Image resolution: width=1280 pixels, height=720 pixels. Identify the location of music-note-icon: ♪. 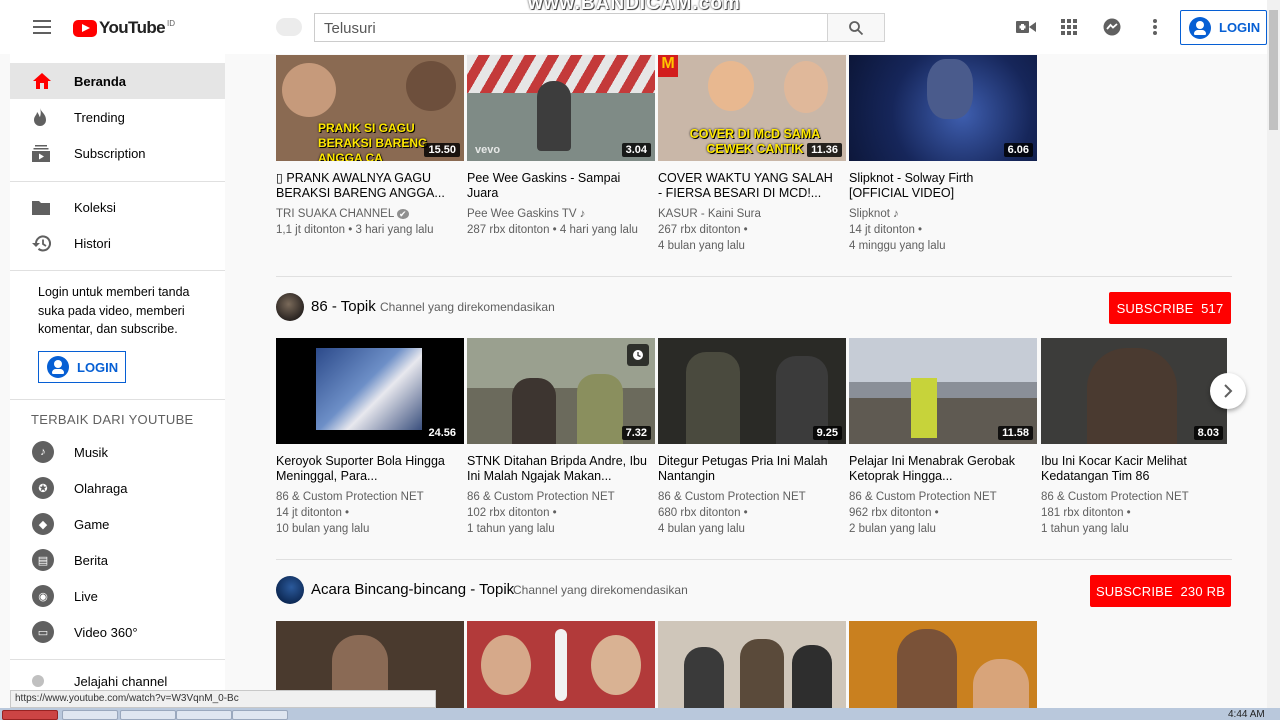
(582, 214).